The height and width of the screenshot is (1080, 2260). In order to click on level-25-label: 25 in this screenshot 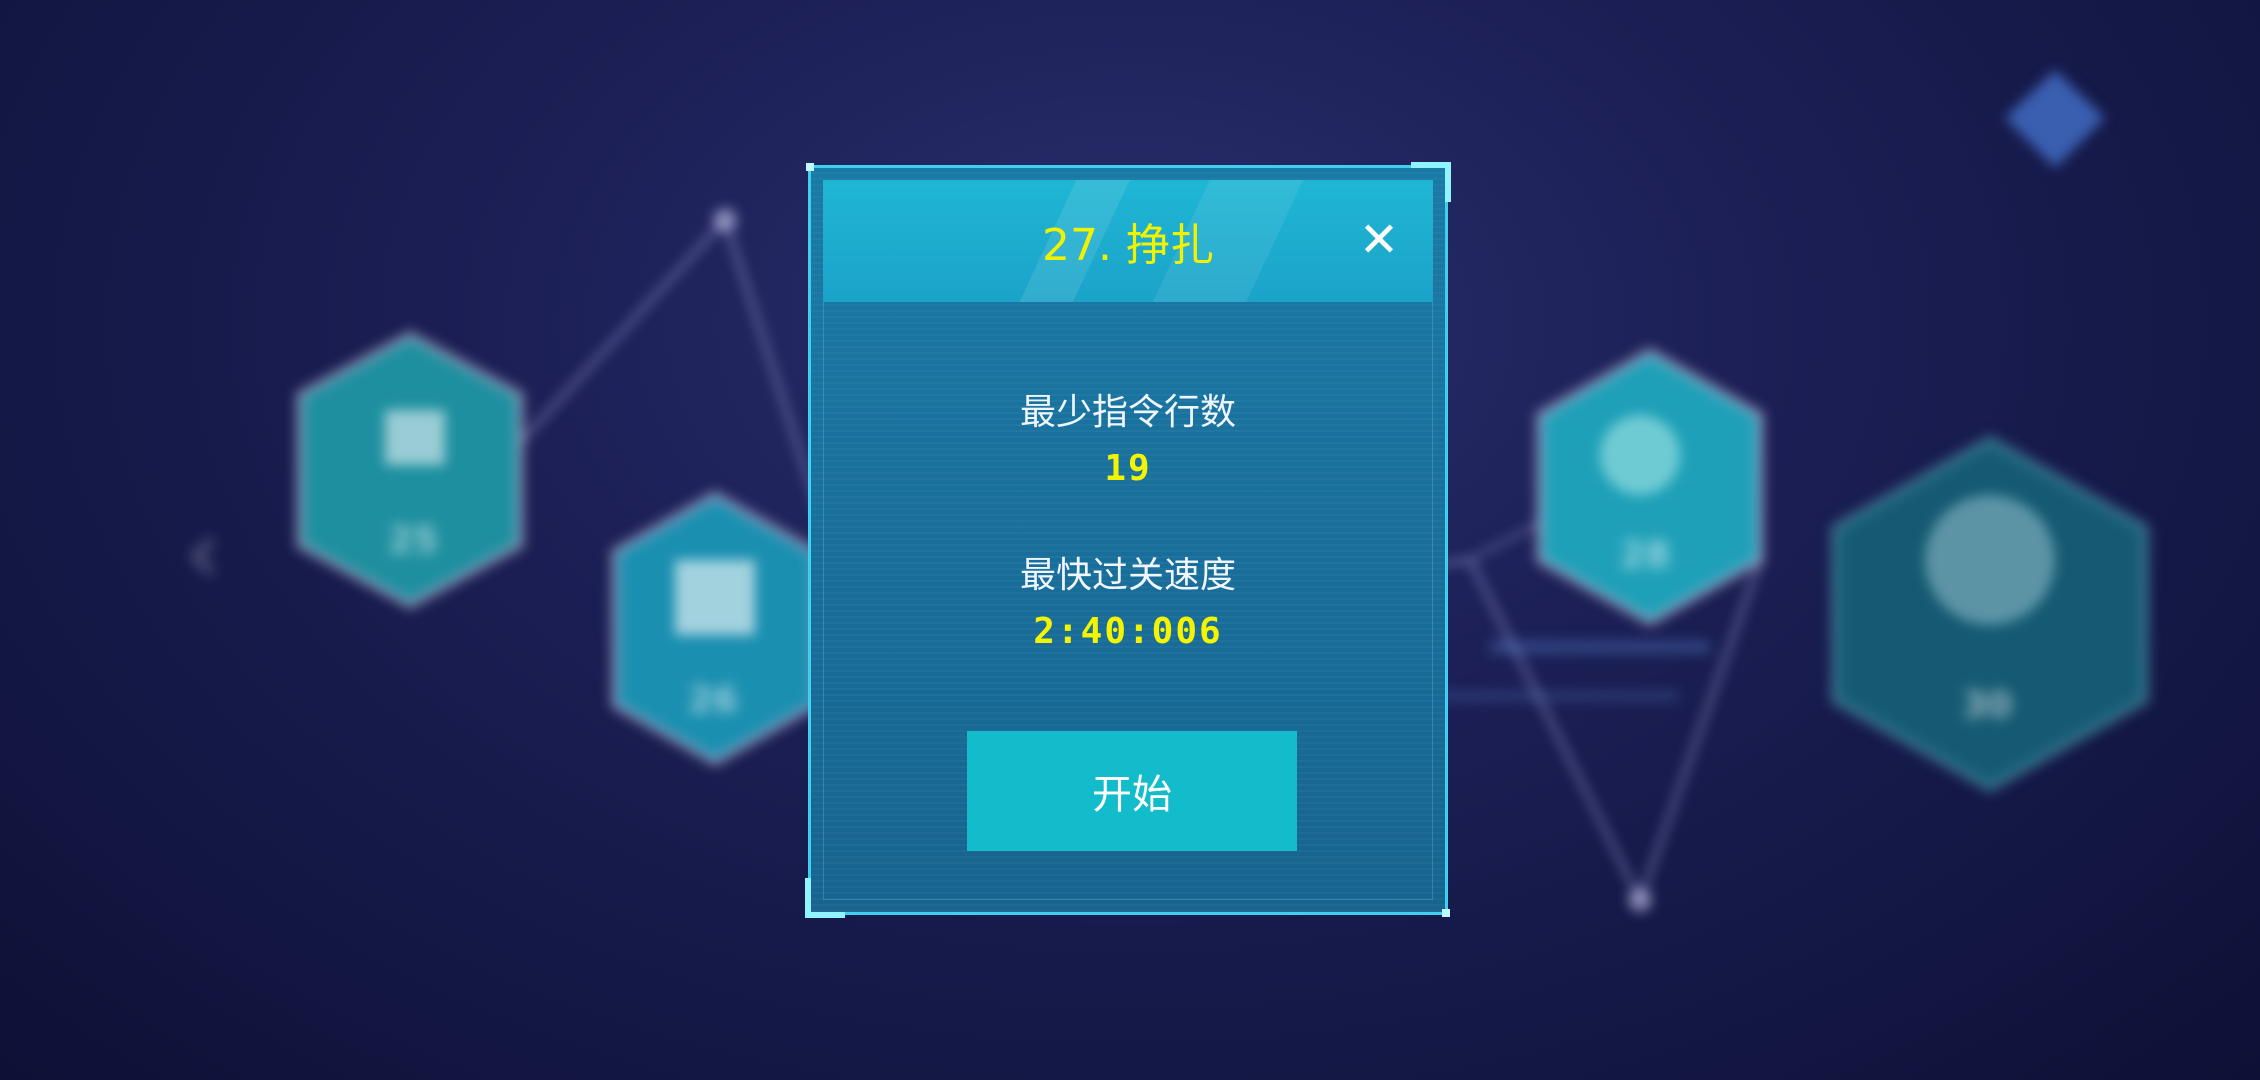, I will do `click(413, 540)`.